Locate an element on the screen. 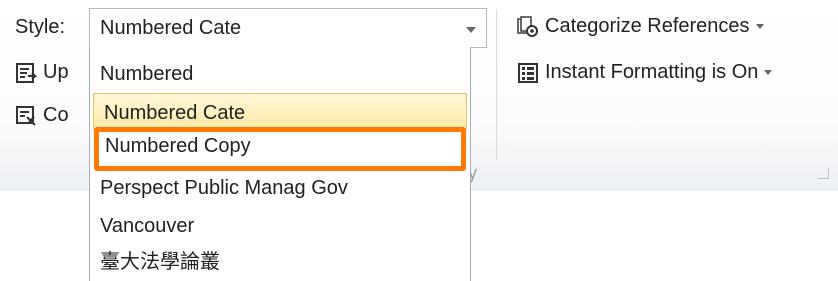  style-label: Style: is located at coordinates (40, 27).